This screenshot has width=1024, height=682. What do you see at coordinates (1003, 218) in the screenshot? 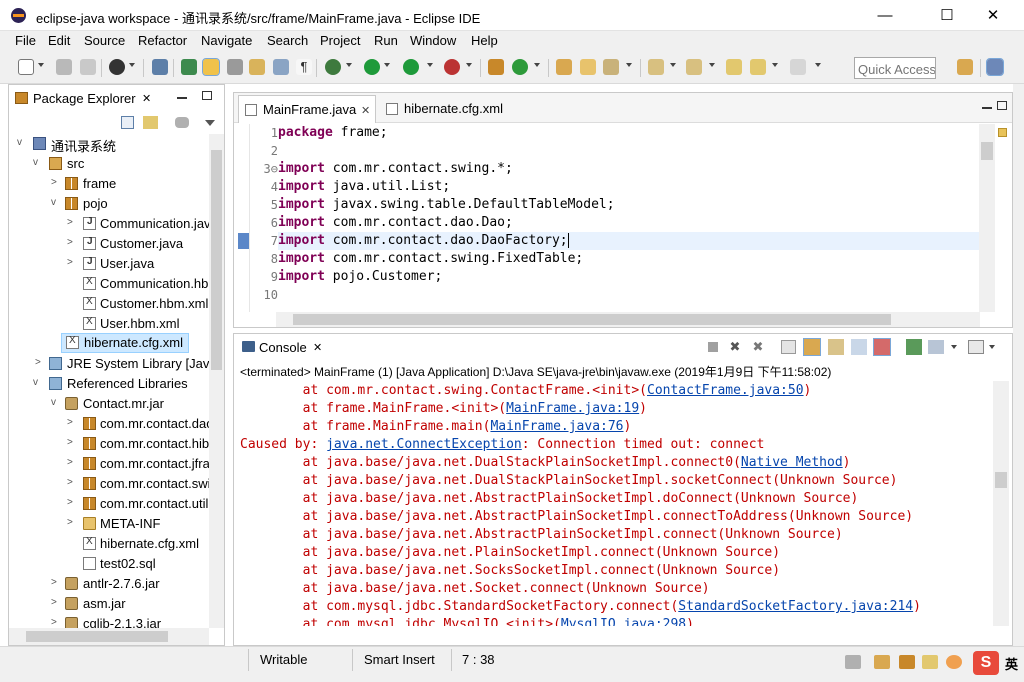
I see `editor-overview-ruler` at bounding box center [1003, 218].